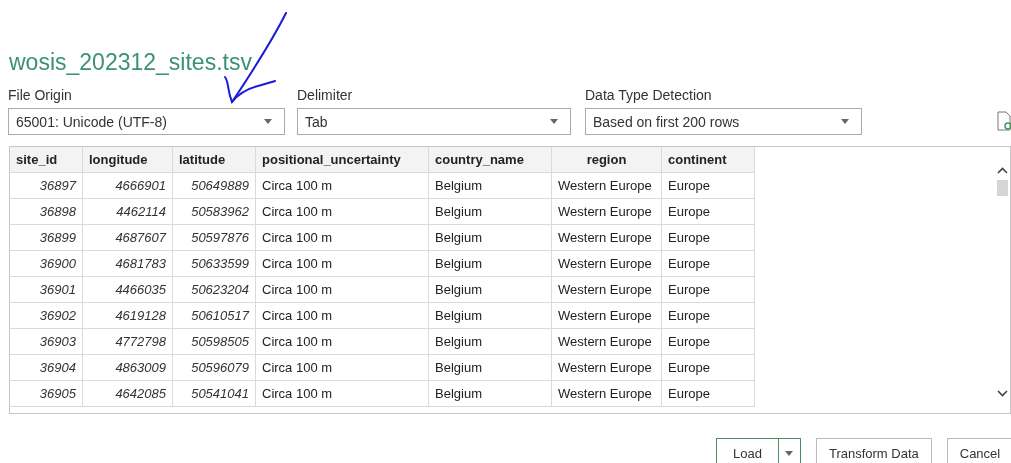 This screenshot has width=1011, height=463. Describe the element at coordinates (127, 367) in the screenshot. I see `table-cell: 4863009` at that location.